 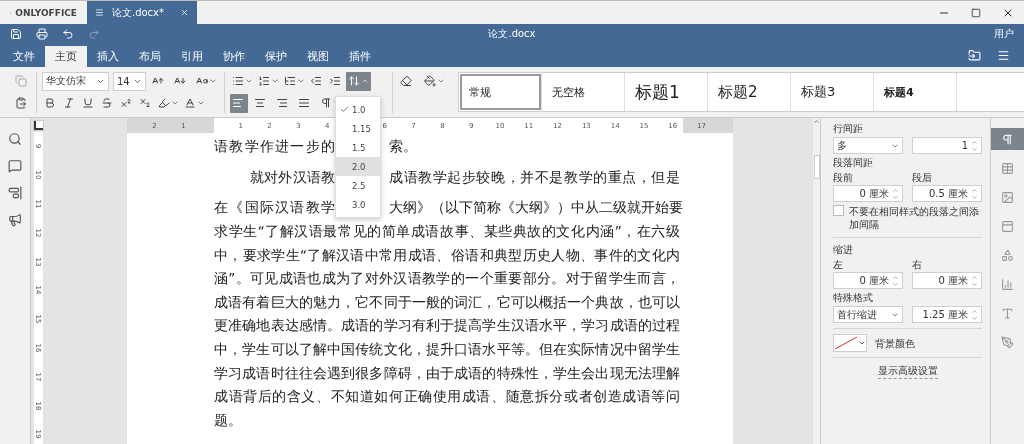 What do you see at coordinates (430, 81) in the screenshot?
I see `paint-bucket-icon` at bounding box center [430, 81].